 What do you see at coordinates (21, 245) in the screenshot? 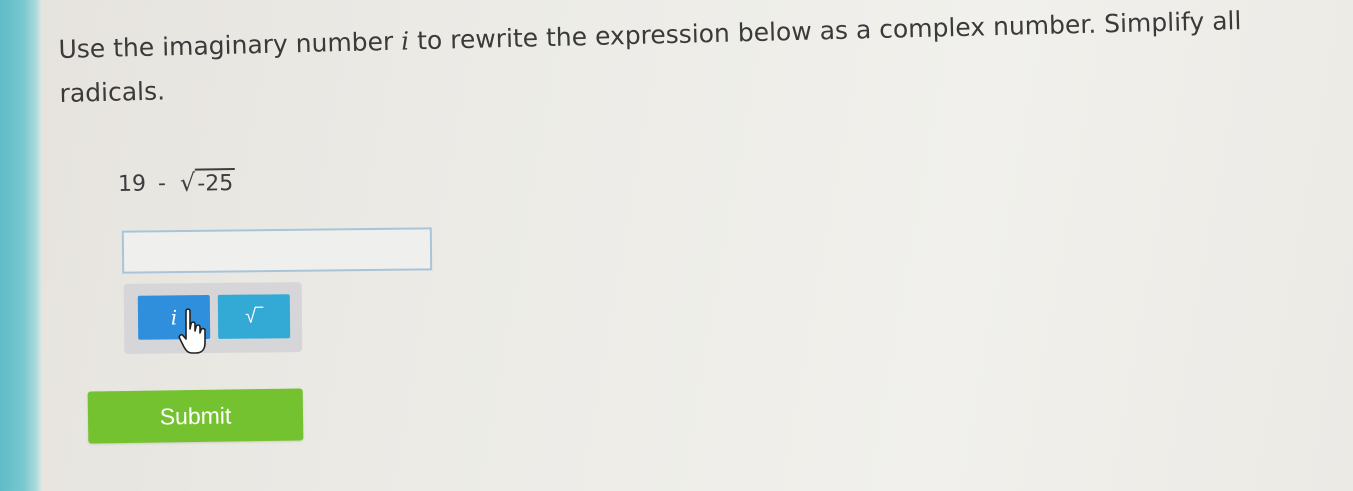
I see `left-accent-stripe` at bounding box center [21, 245].